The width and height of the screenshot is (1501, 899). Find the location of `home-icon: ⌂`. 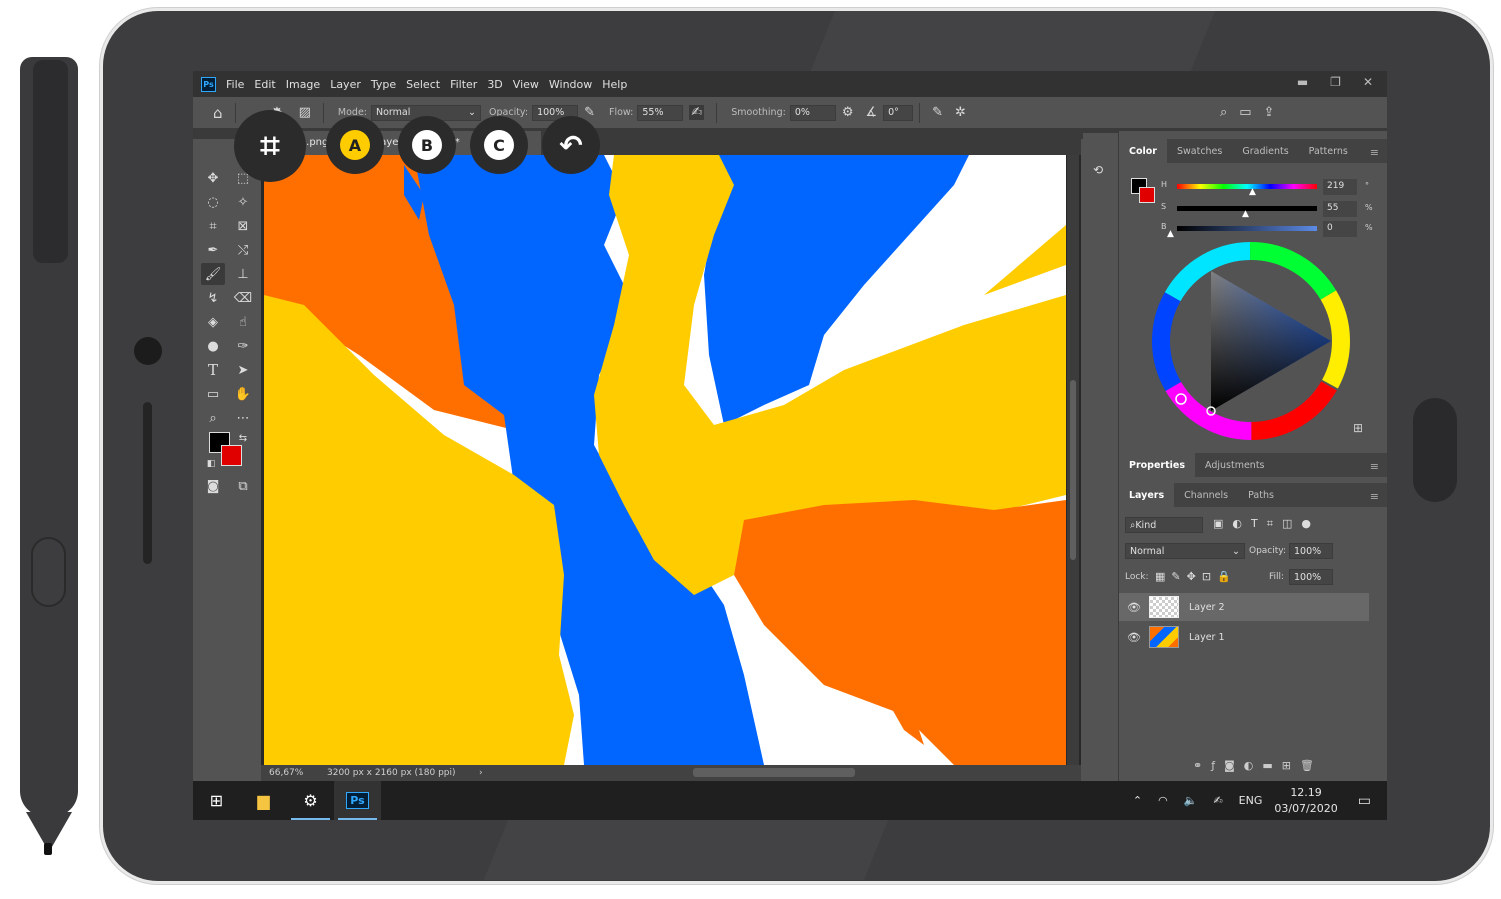

home-icon: ⌂ is located at coordinates (218, 113).